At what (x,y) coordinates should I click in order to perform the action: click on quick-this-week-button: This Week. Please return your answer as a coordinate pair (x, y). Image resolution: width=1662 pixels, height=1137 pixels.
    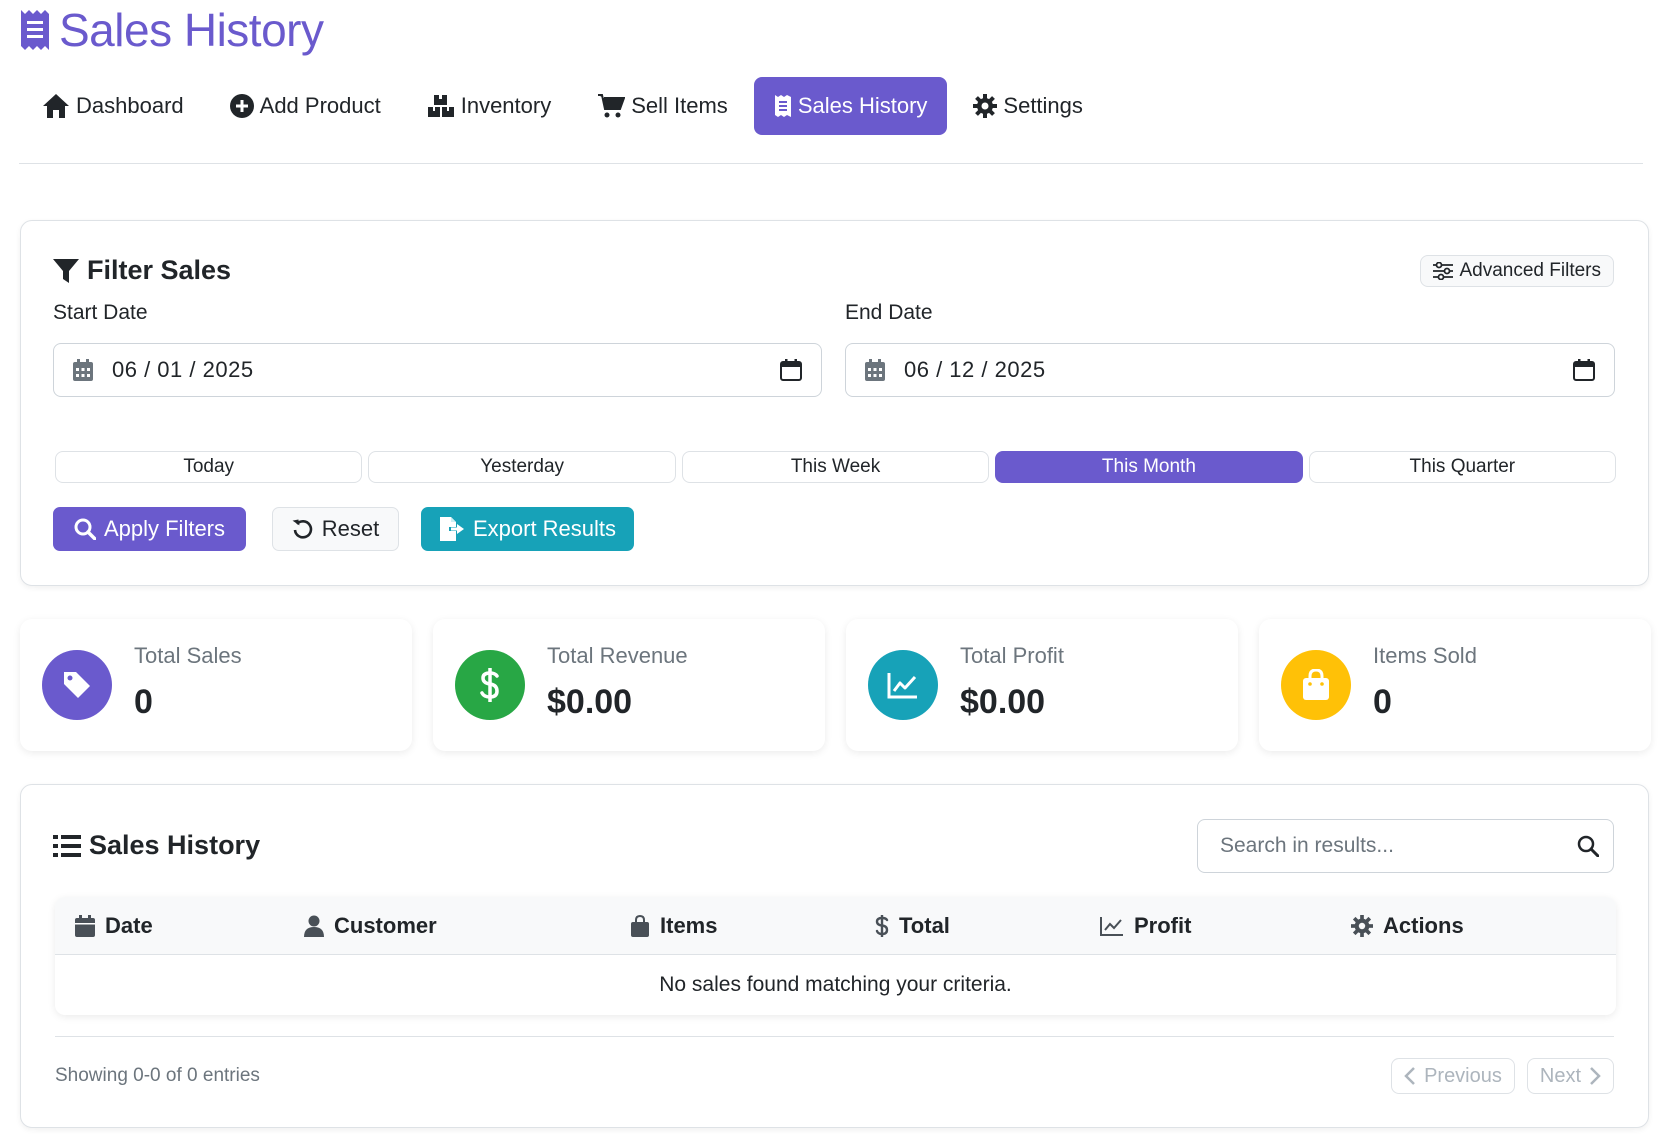
    Looking at the image, I should click on (835, 467).